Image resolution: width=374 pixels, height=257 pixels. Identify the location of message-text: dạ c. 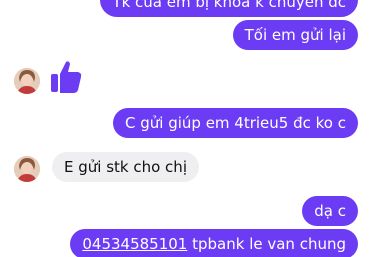
(330, 211).